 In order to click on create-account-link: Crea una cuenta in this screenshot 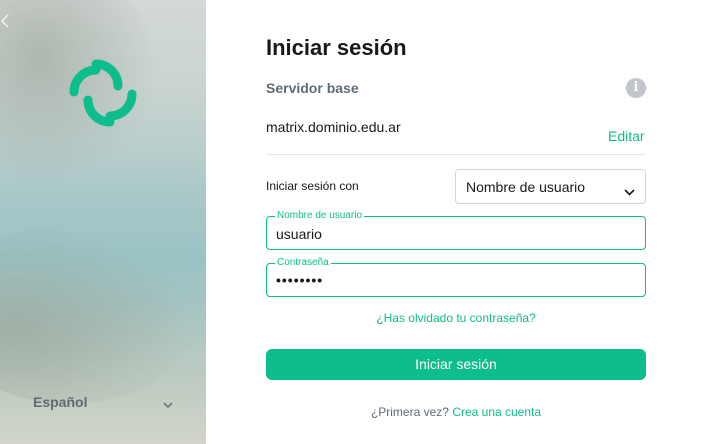, I will do `click(496, 412)`.